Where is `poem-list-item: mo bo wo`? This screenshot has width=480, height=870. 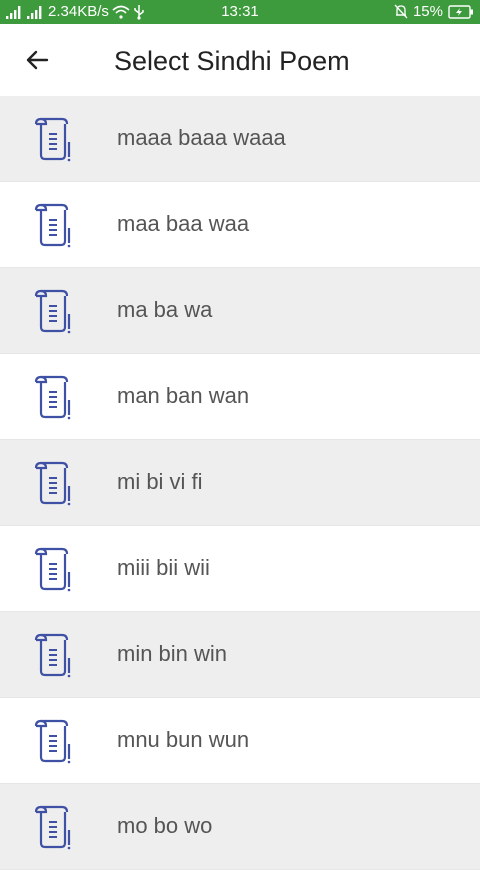 poem-list-item: mo bo wo is located at coordinates (240, 827).